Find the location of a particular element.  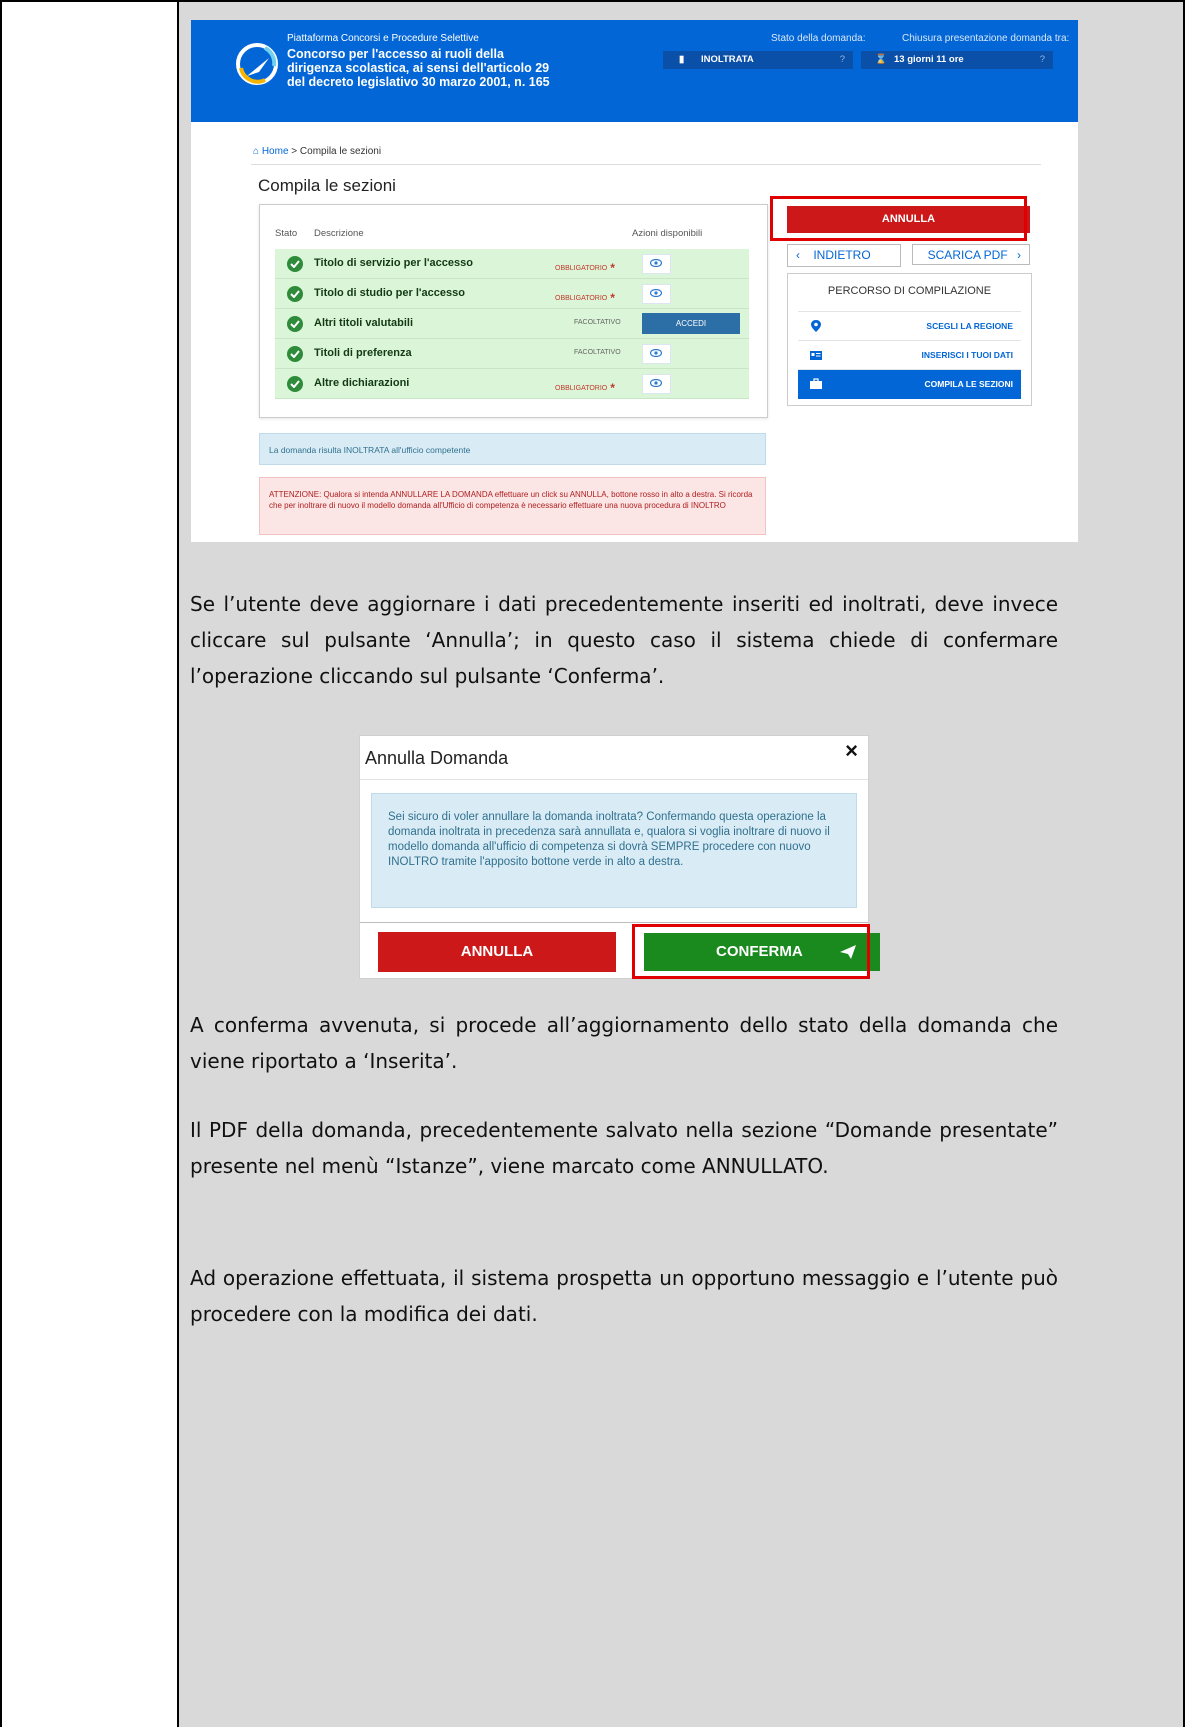

chiusura-badge: ⌛ 13 giorni 11 ore ? is located at coordinates (957, 60).